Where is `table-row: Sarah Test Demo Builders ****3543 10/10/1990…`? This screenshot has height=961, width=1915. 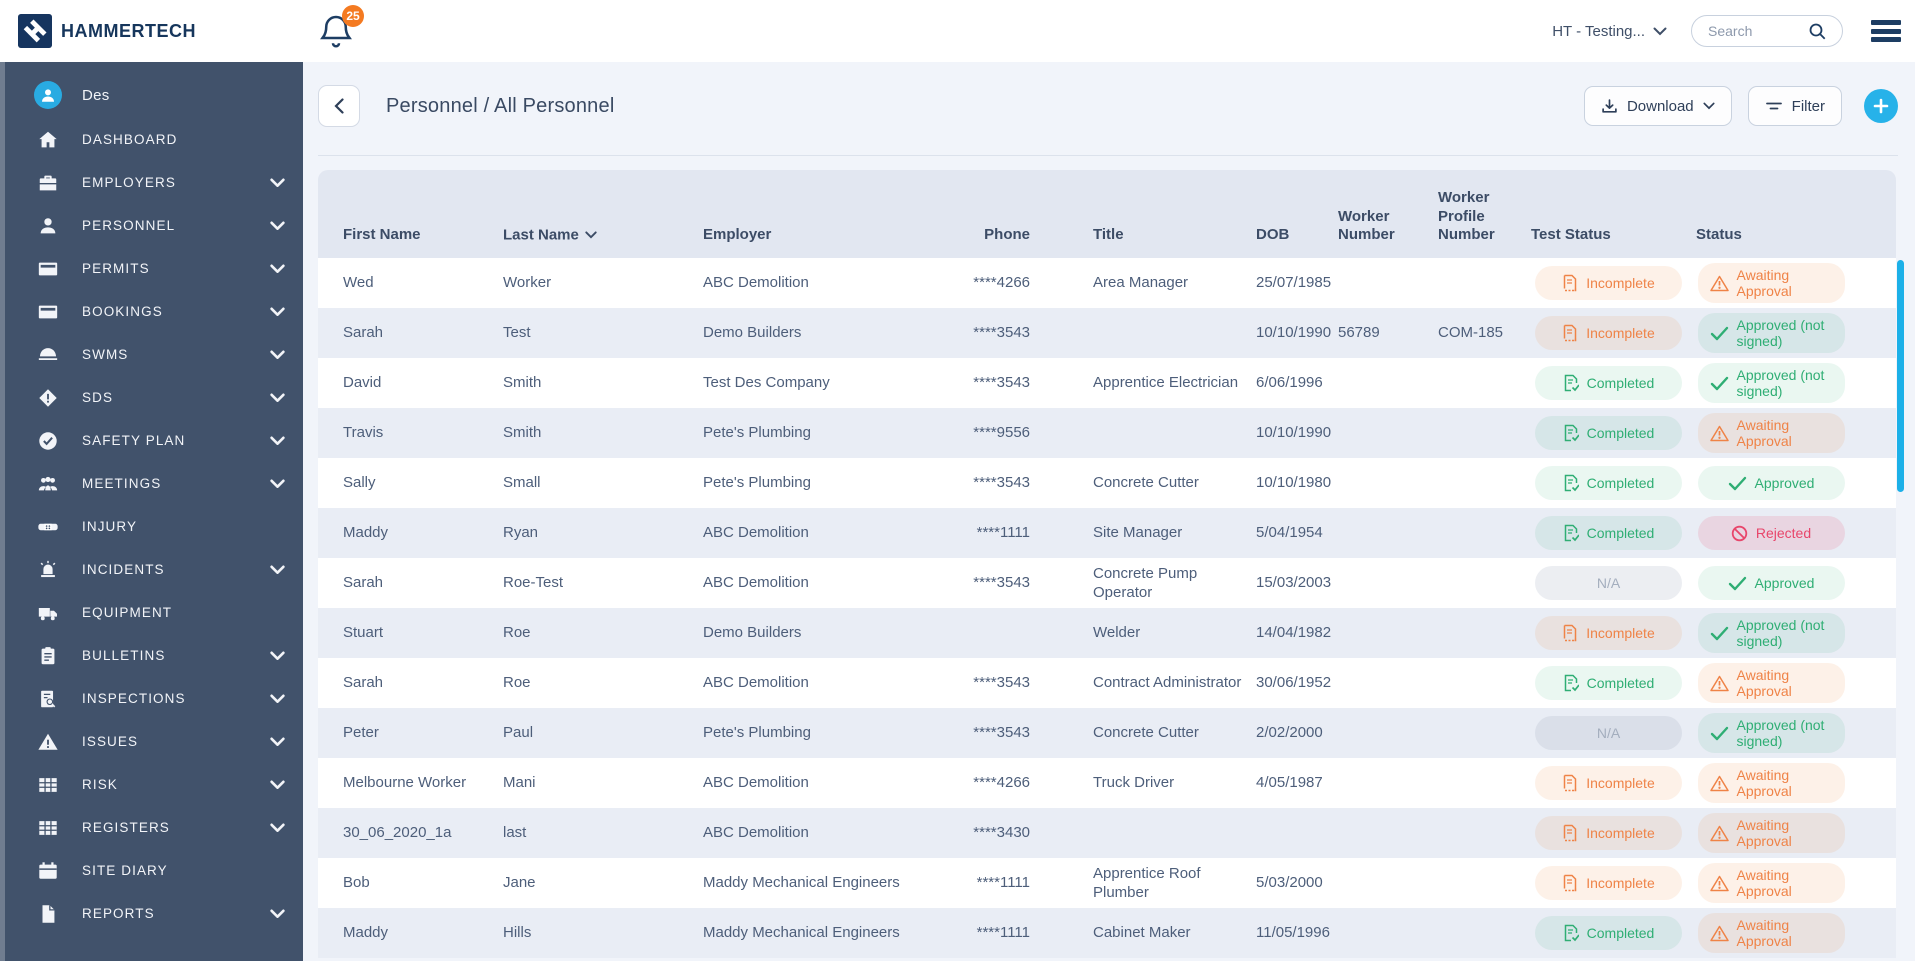
table-row: Sarah Test Demo Builders ****3543 10/10/1990… is located at coordinates (1107, 333).